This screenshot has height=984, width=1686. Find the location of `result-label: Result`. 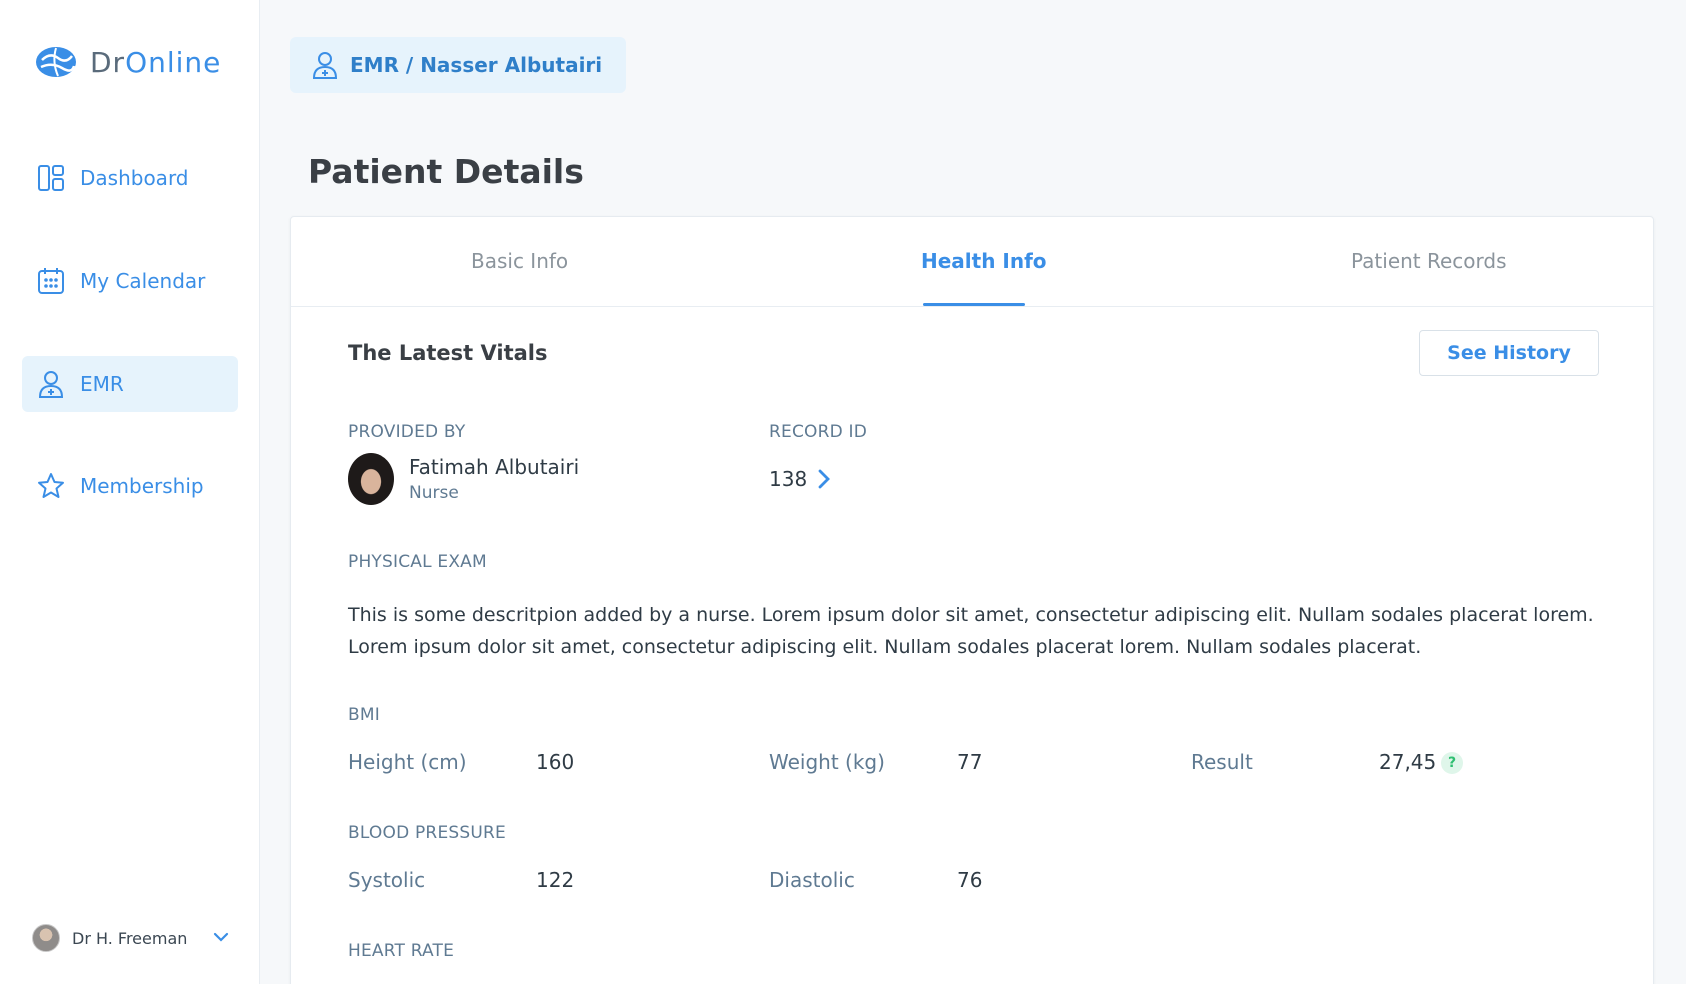

result-label: Result is located at coordinates (1222, 762).